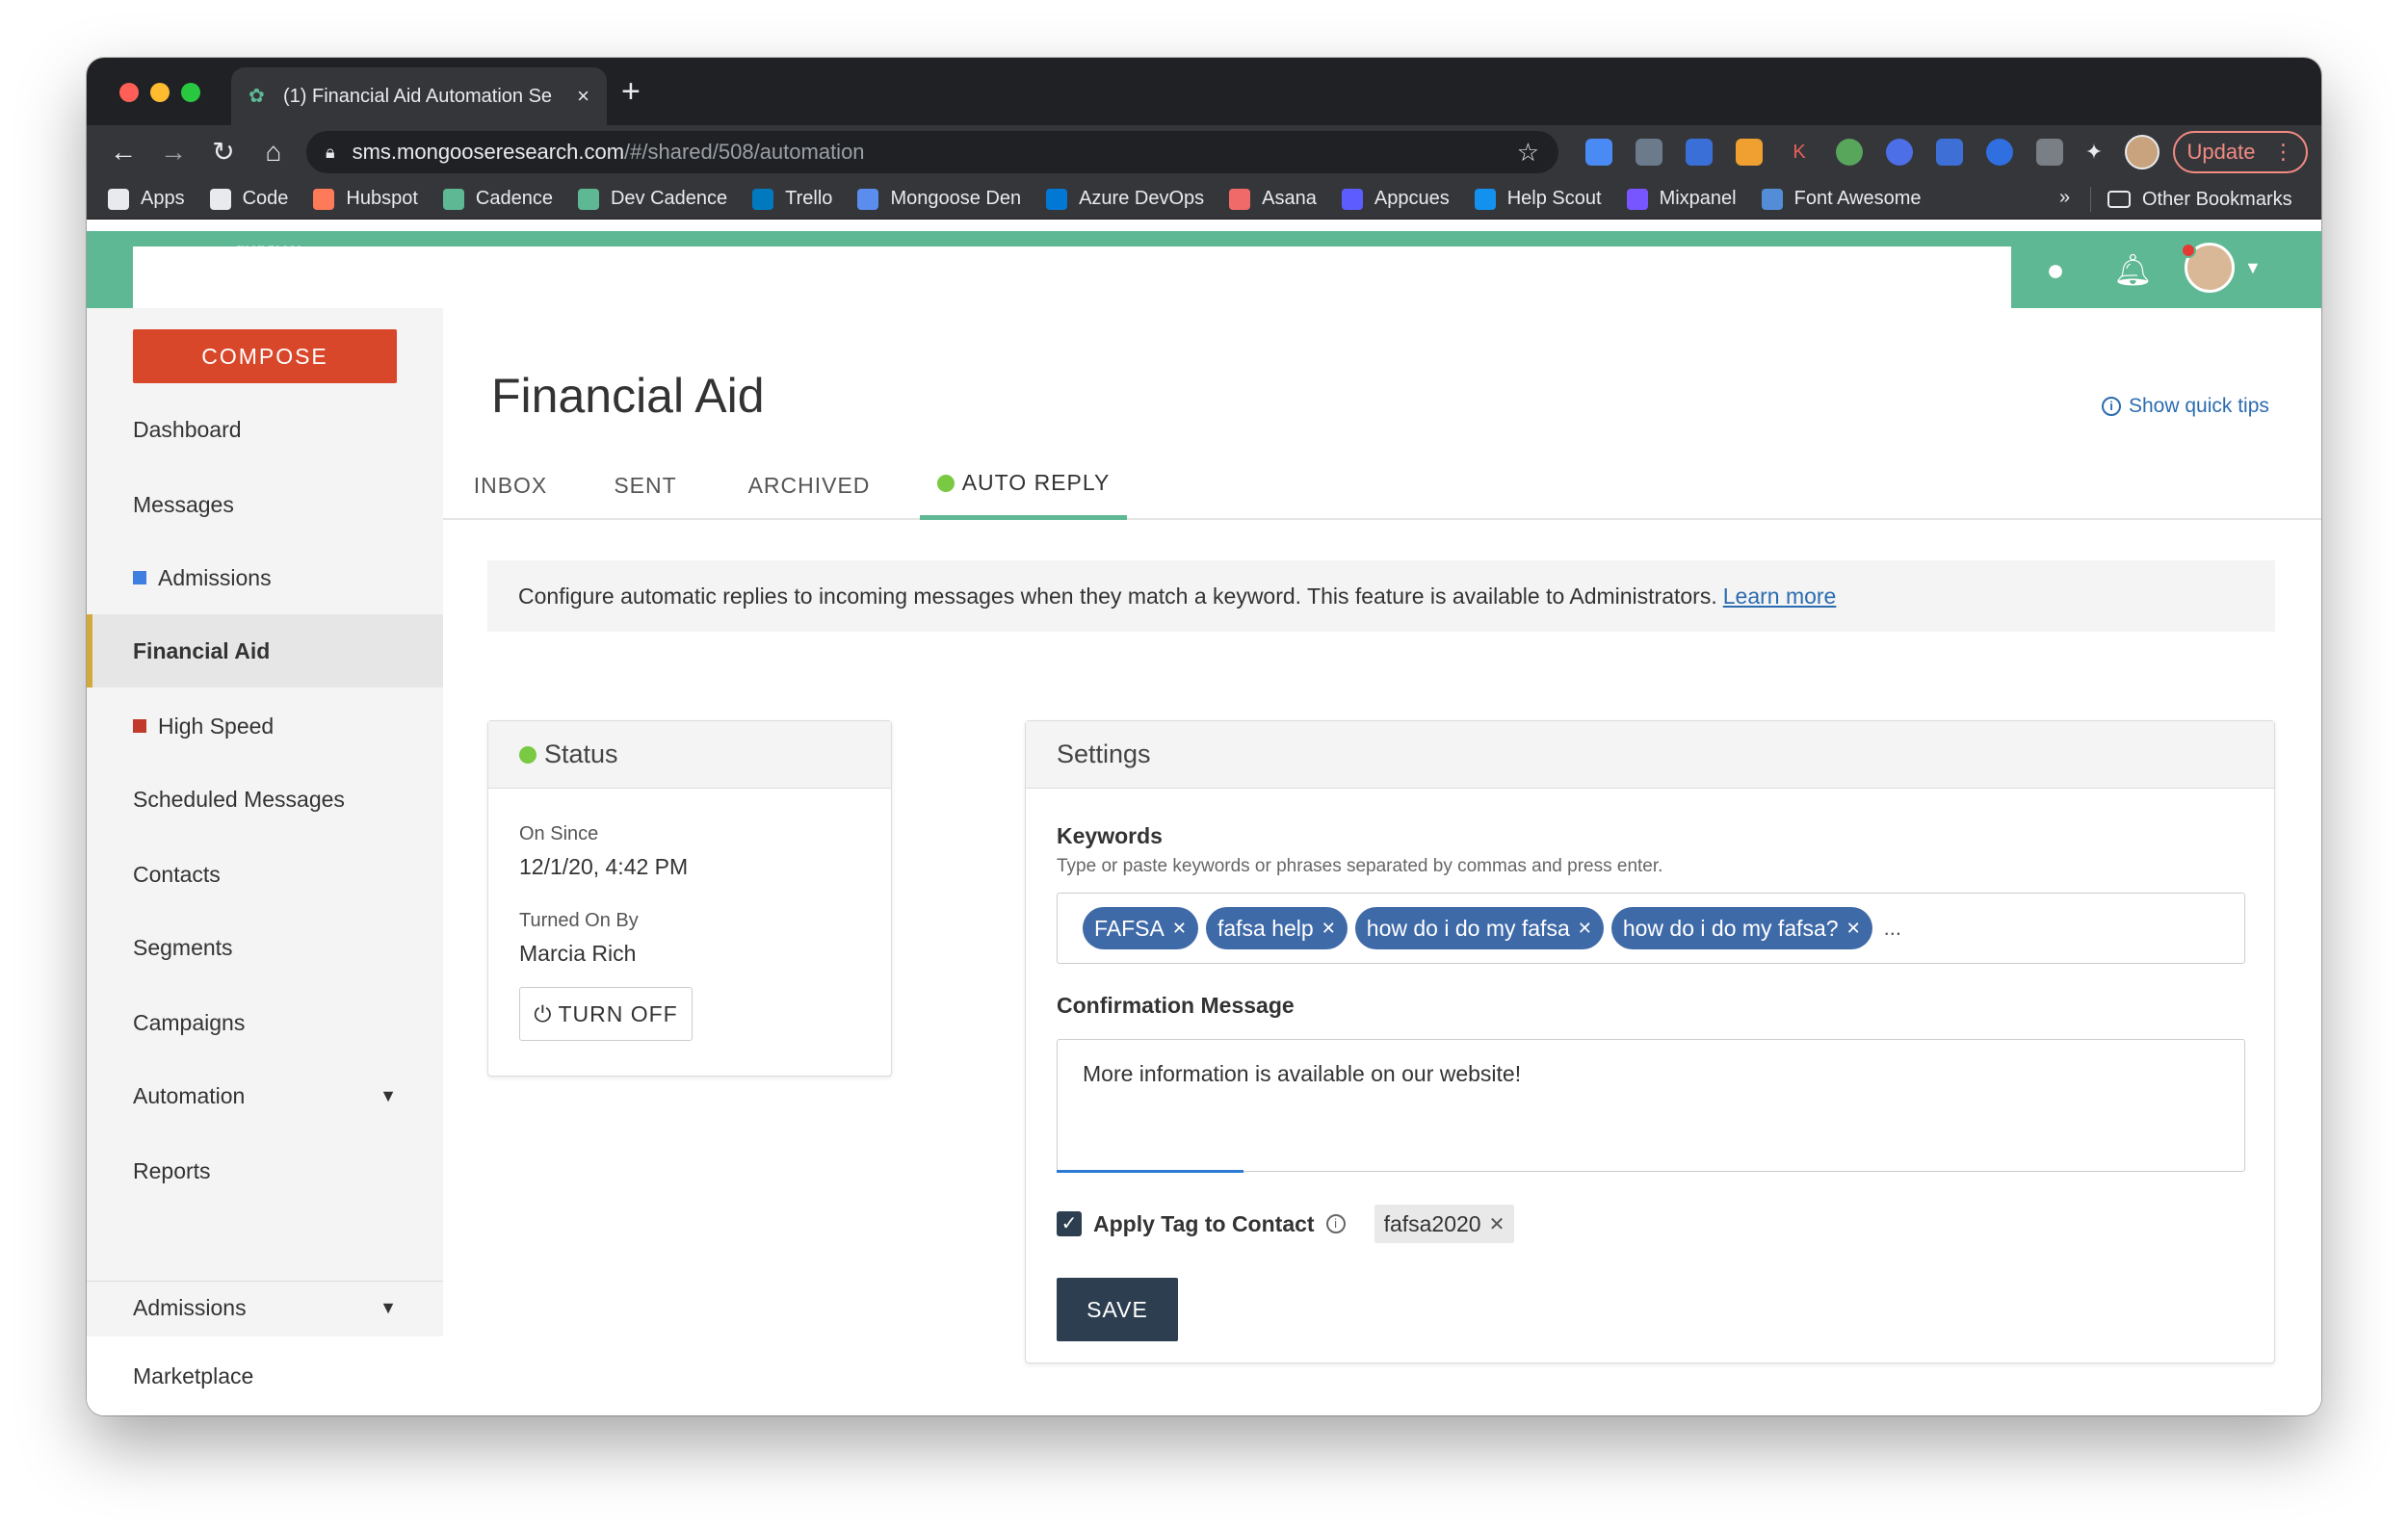 Image resolution: width=2408 pixels, height=1531 pixels. I want to click on trello-icon, so click(763, 199).